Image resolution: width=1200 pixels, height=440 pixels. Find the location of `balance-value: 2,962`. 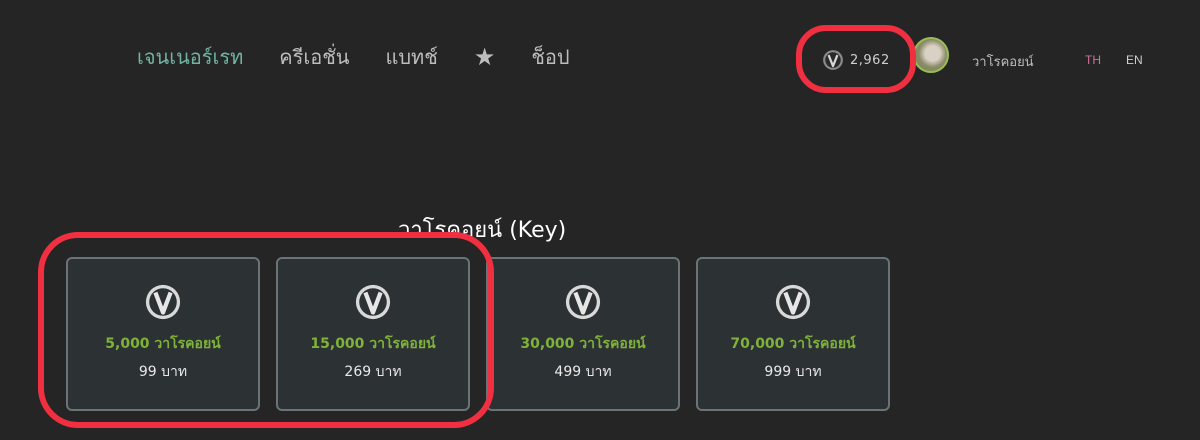

balance-value: 2,962 is located at coordinates (870, 60).